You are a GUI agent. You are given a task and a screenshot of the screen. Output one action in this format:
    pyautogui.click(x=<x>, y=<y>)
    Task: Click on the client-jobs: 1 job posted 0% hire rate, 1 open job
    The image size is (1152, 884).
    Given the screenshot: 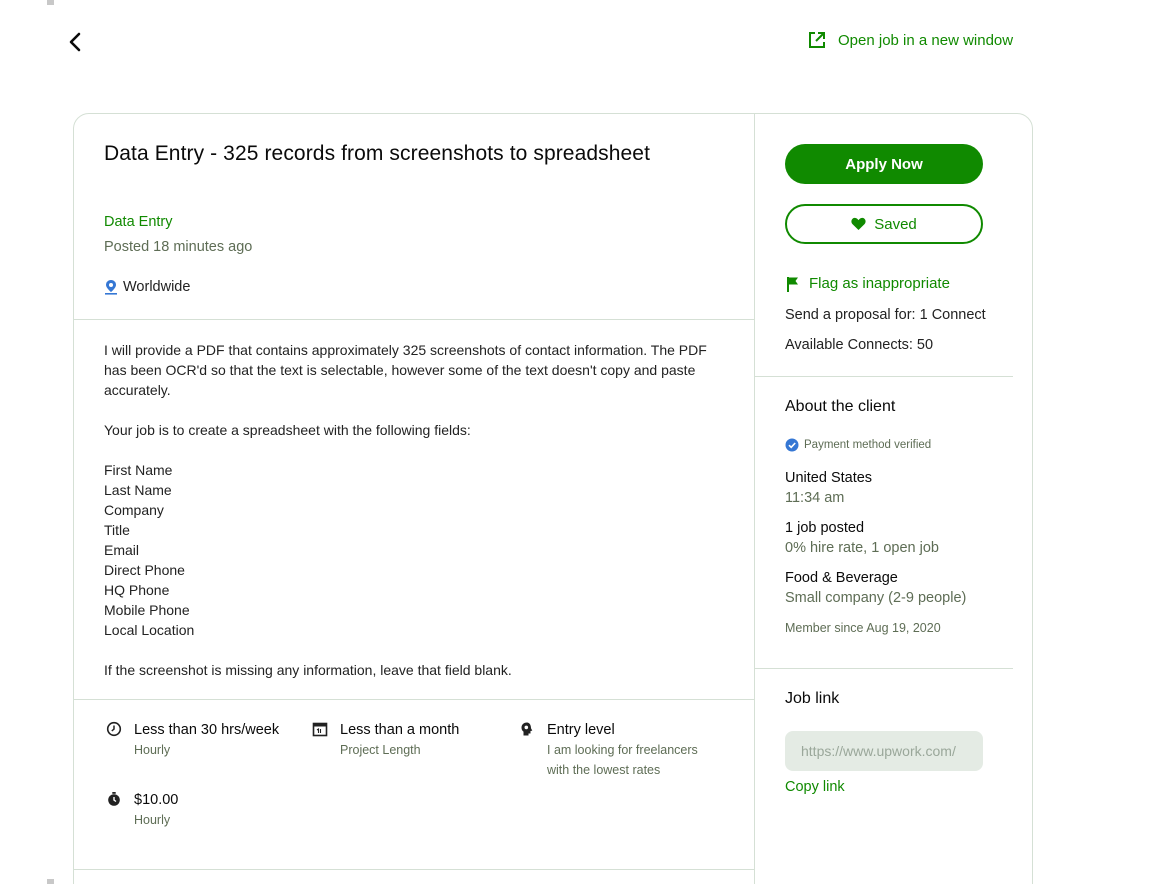 What is the action you would take?
    pyautogui.click(x=862, y=538)
    